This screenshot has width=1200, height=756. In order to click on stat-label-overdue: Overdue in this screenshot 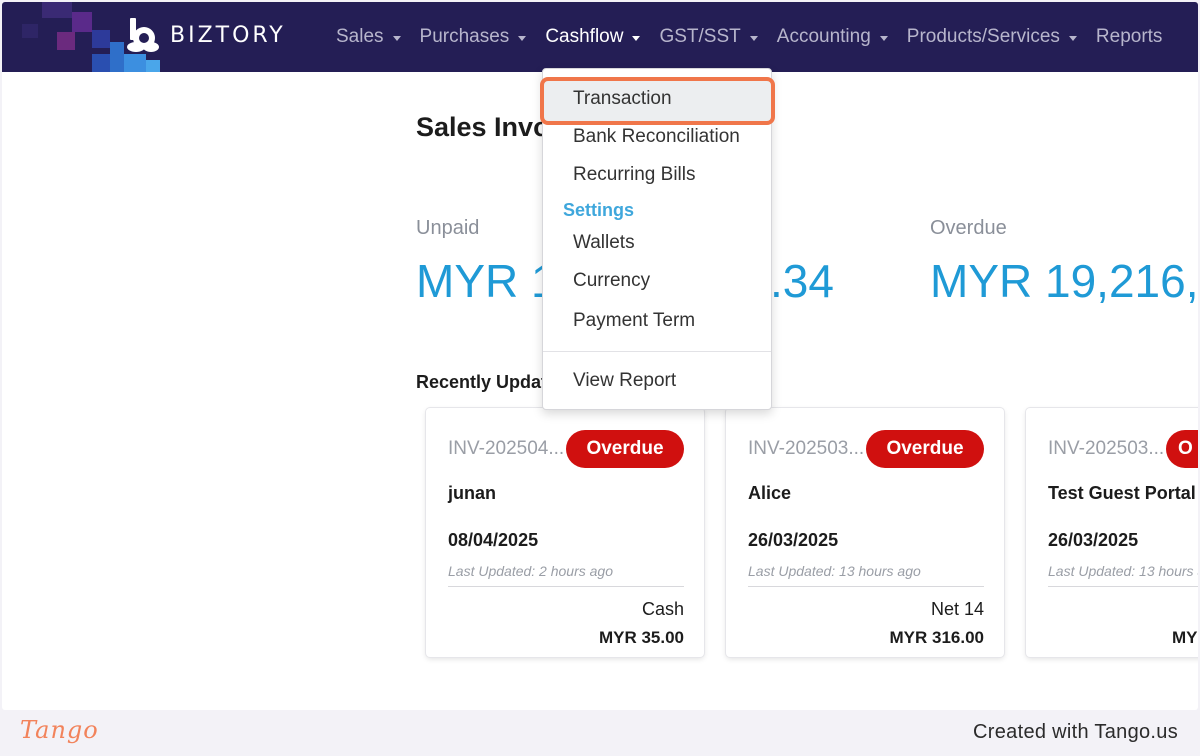, I will do `click(968, 228)`.